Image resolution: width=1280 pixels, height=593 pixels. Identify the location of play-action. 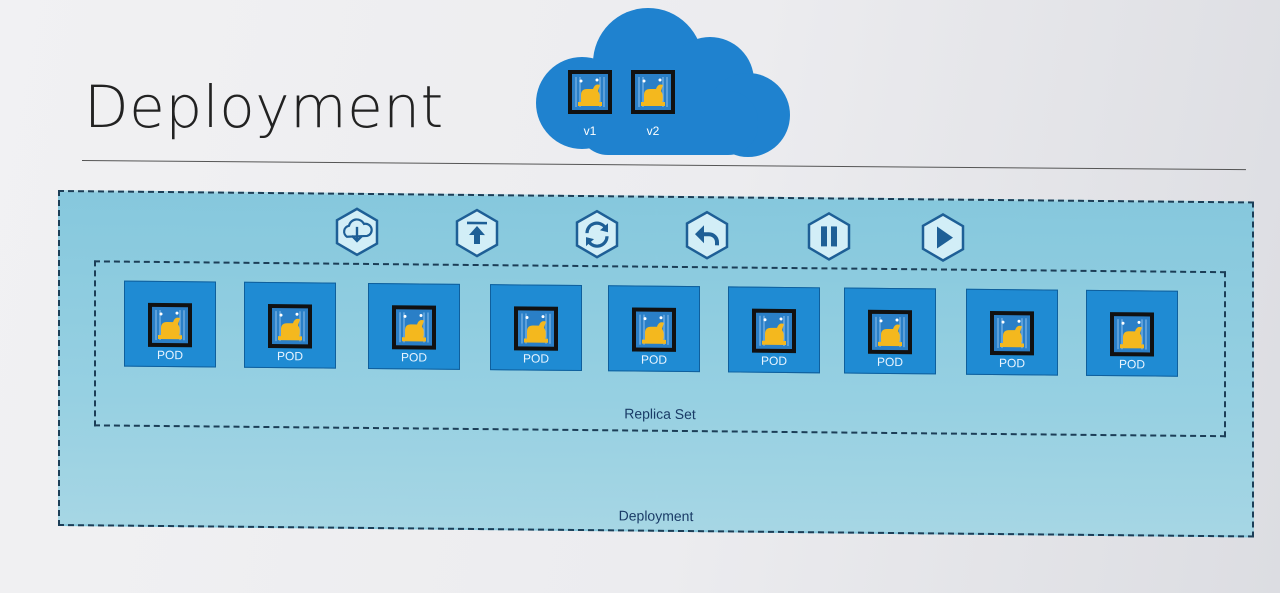
(943, 237).